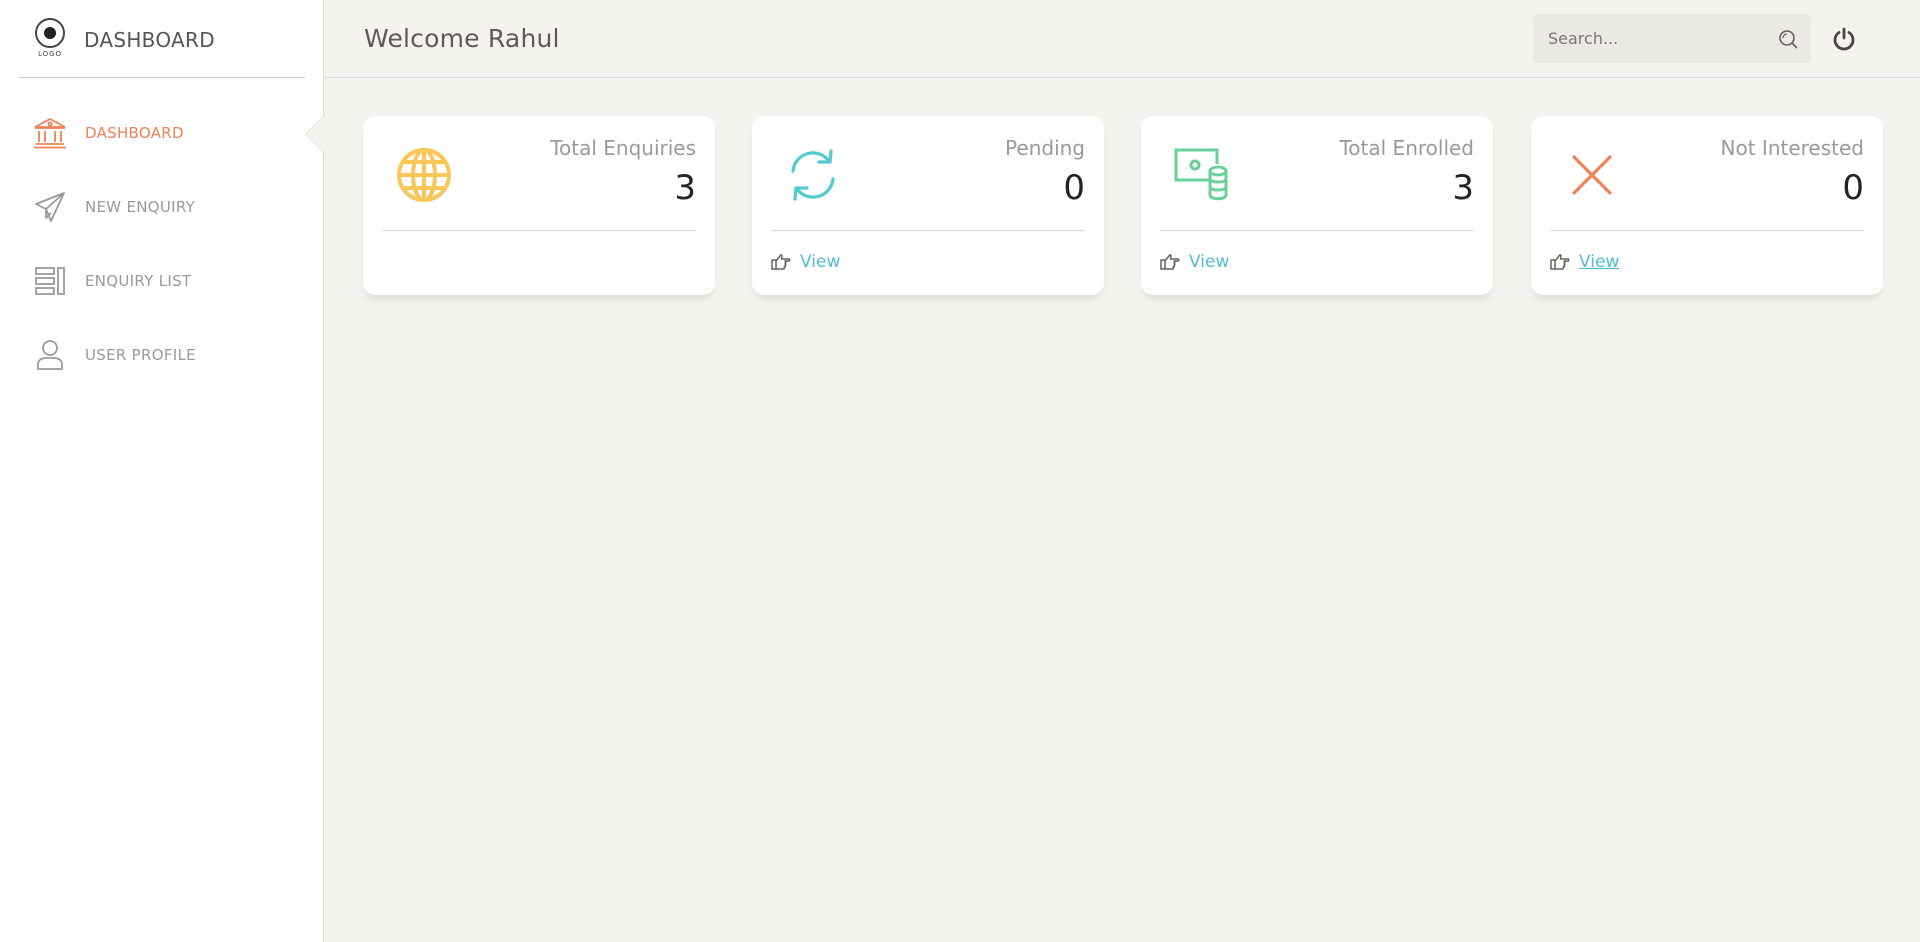 Image resolution: width=1920 pixels, height=942 pixels. What do you see at coordinates (50, 281) in the screenshot?
I see `list-icon` at bounding box center [50, 281].